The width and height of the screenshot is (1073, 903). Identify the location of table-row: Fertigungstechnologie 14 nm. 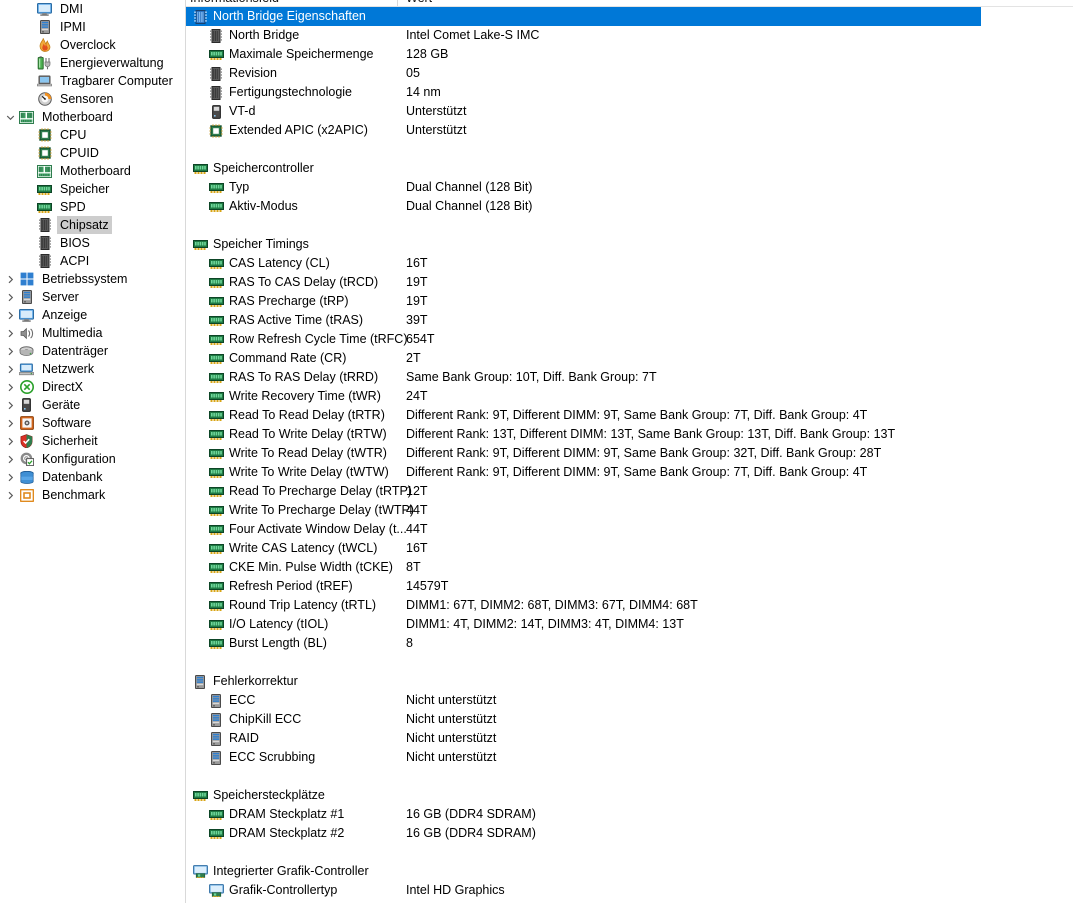
(629, 92).